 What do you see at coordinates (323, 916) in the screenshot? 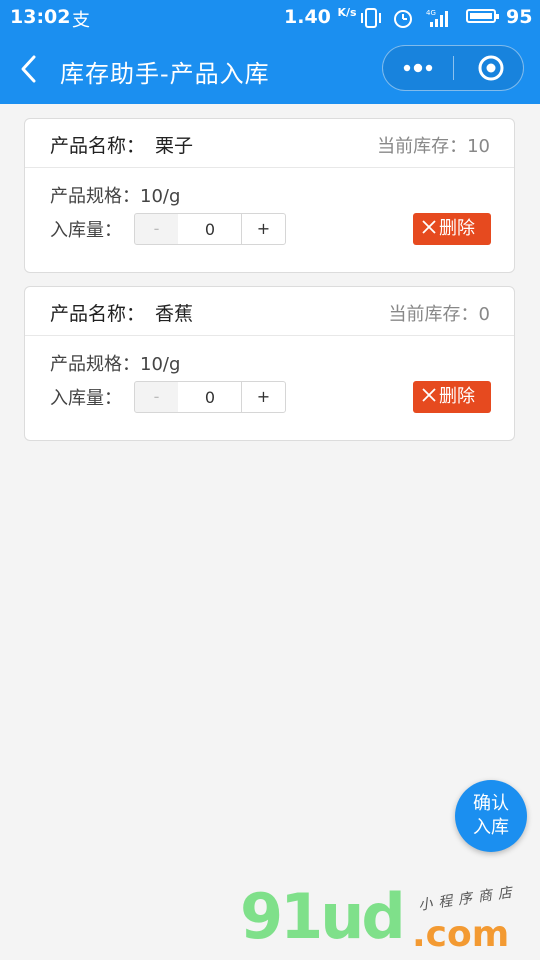
I see `watermark-brand: 91ud` at bounding box center [323, 916].